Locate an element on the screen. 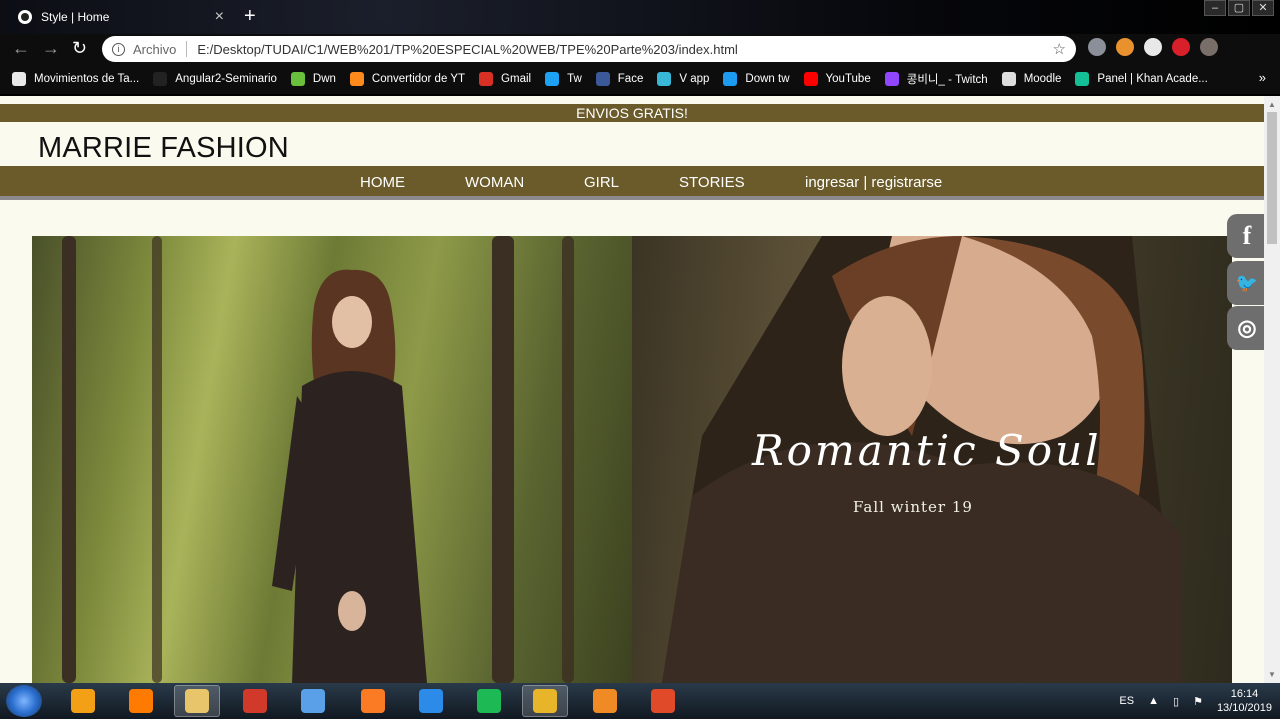 The height and width of the screenshot is (719, 1280). promo-banner: ENVIOS GRATIS! is located at coordinates (632, 113).